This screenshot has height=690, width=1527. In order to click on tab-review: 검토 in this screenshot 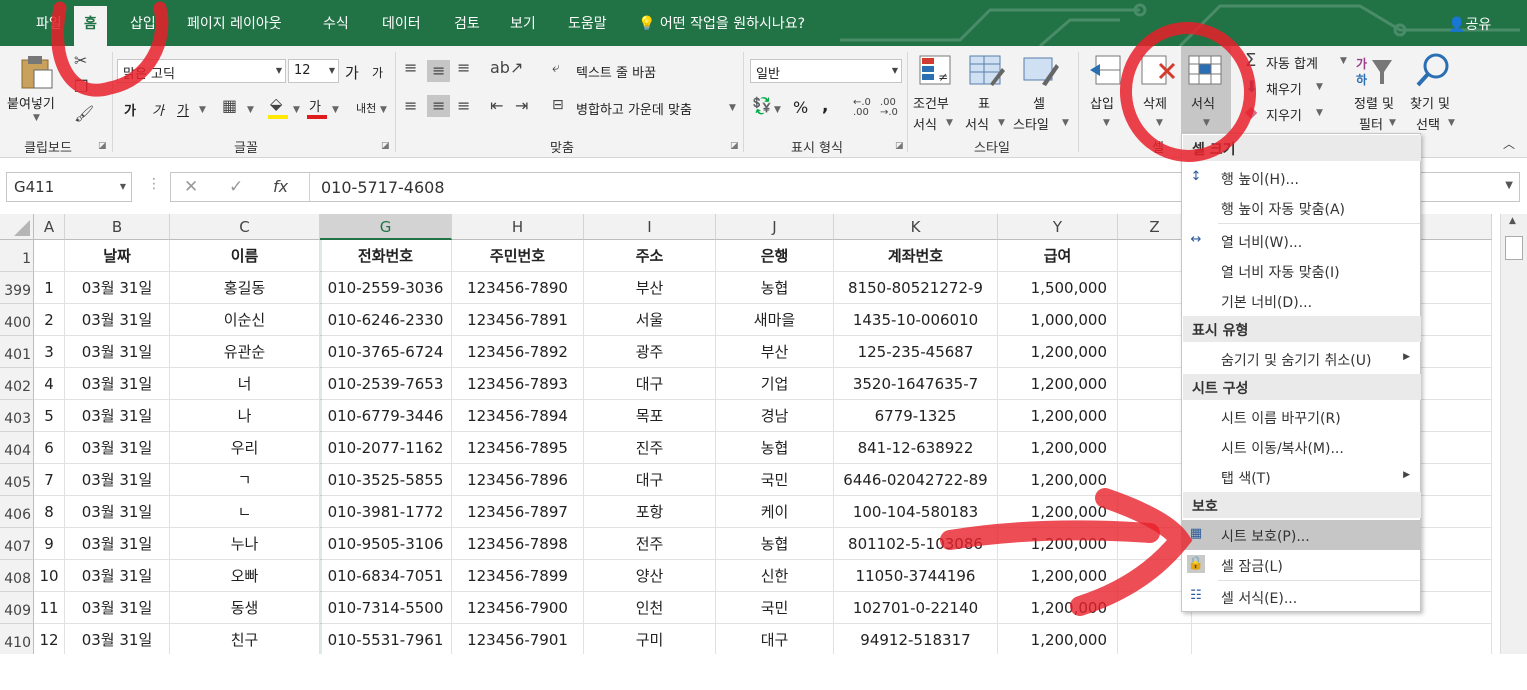, I will do `click(467, 23)`.